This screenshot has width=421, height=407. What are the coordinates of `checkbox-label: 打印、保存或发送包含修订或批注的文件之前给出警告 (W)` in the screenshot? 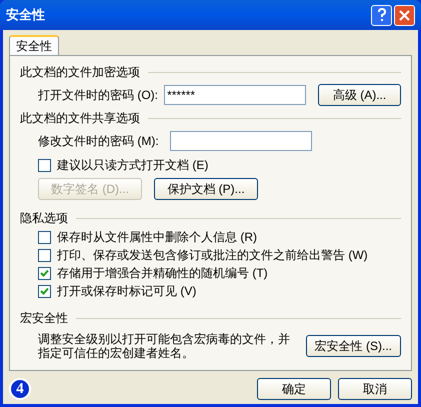 It's located at (212, 255).